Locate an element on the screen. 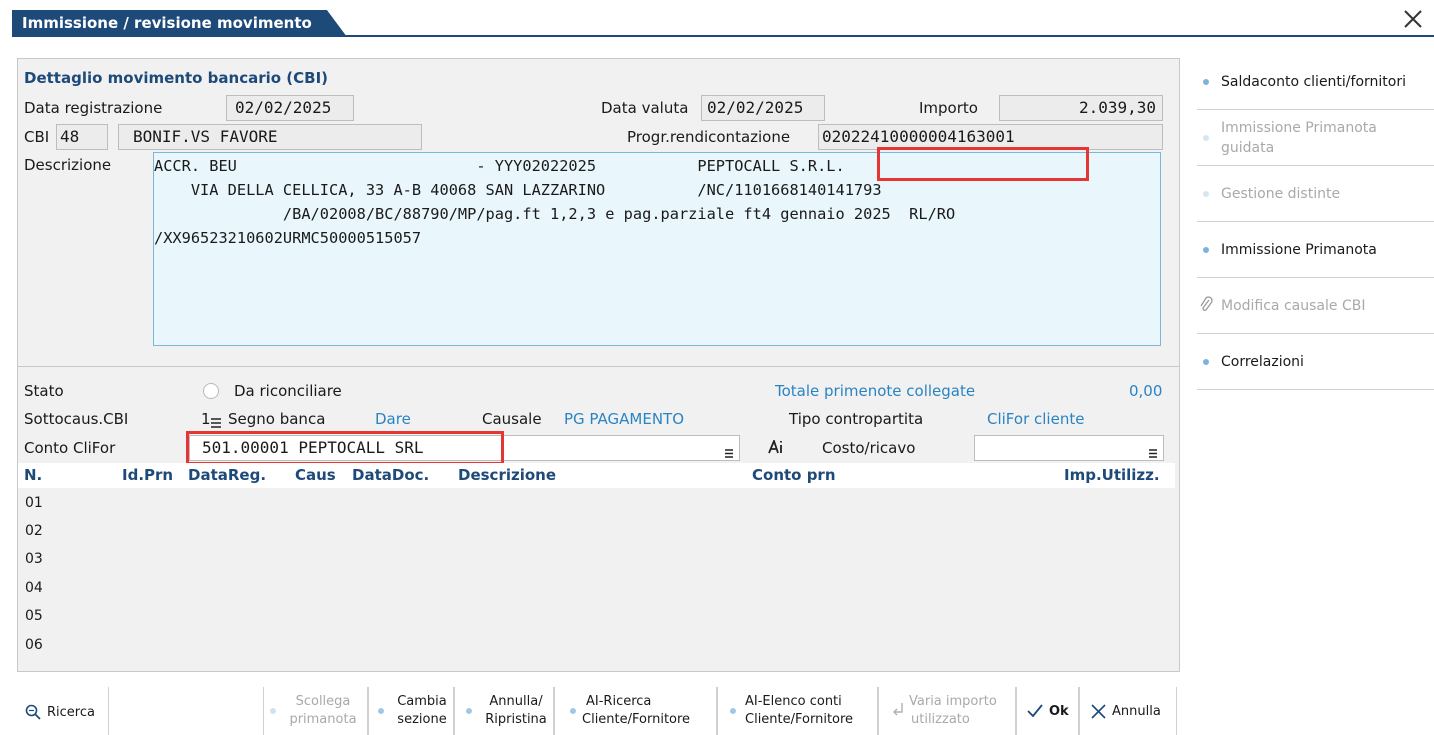  sottocaus-value: 1 is located at coordinates (206, 419).